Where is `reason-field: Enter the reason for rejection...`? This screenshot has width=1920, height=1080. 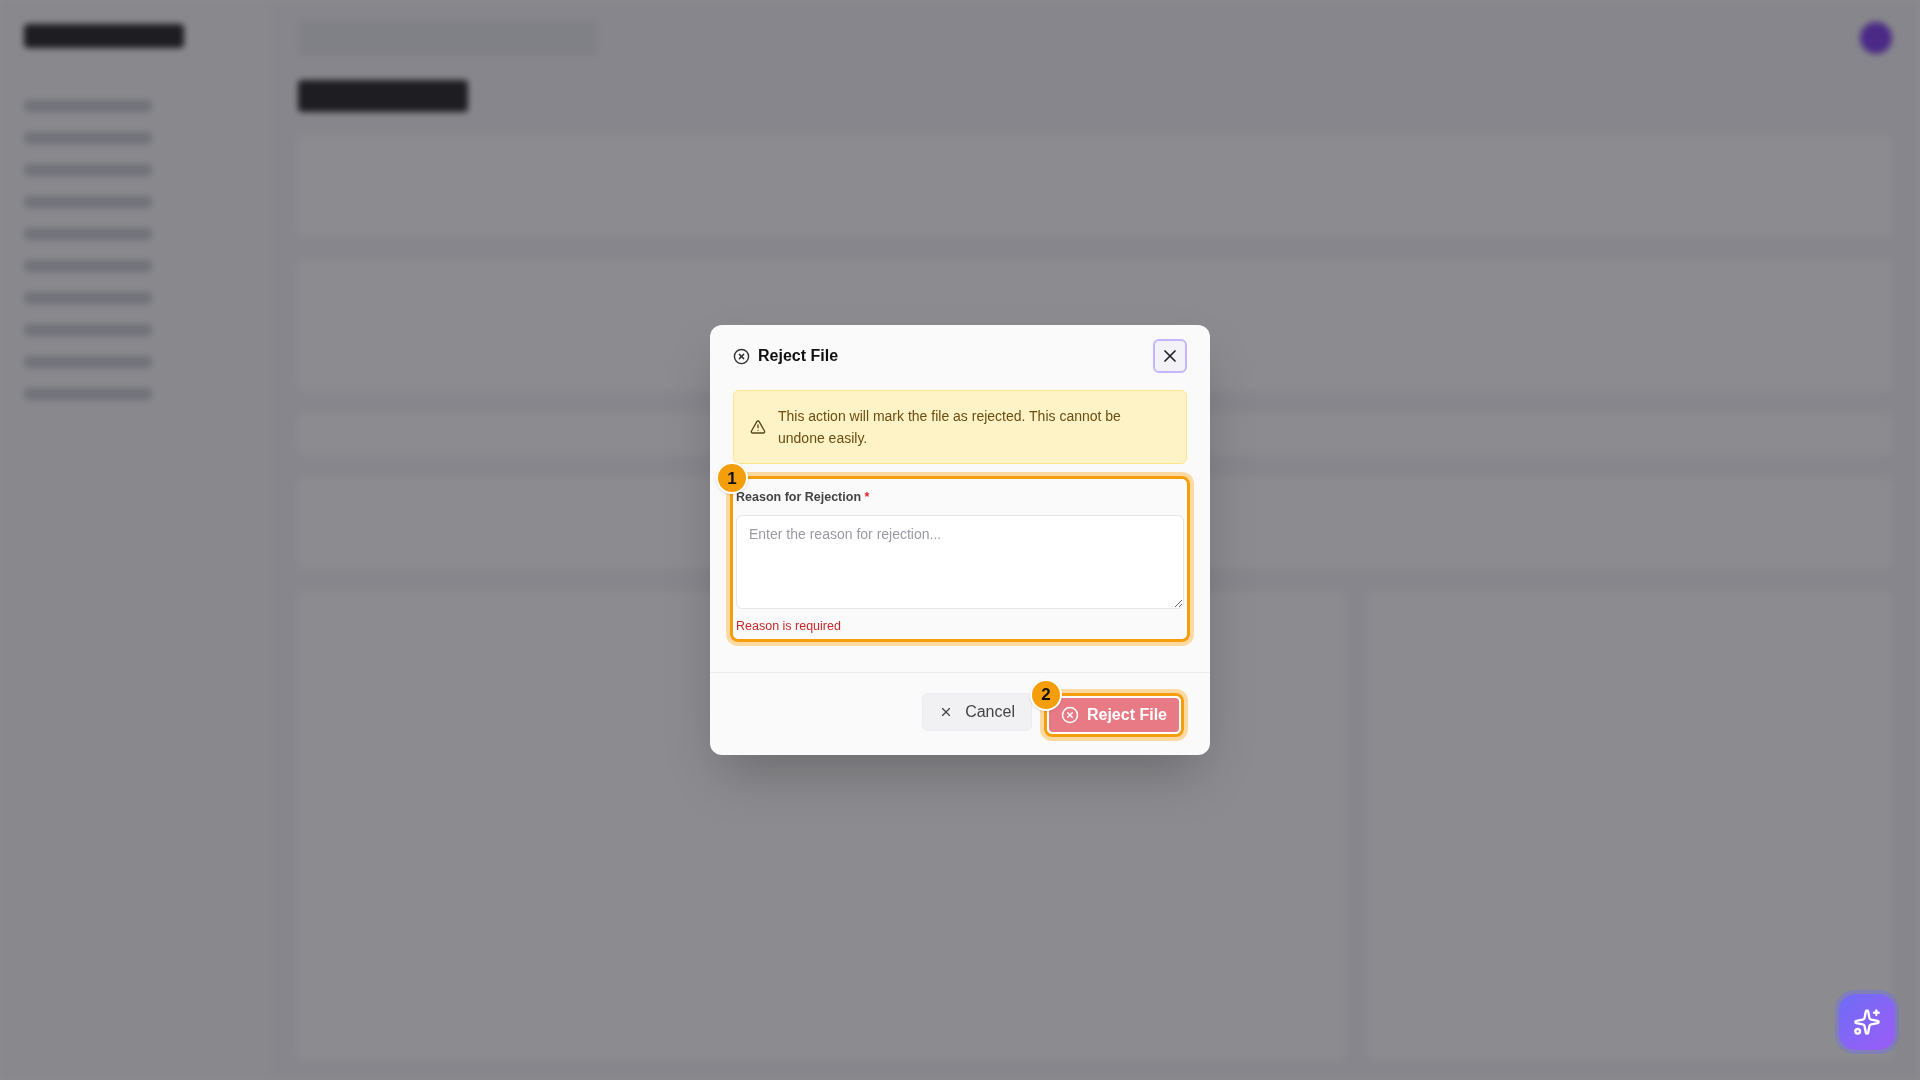 reason-field: Enter the reason for rejection... is located at coordinates (960, 562).